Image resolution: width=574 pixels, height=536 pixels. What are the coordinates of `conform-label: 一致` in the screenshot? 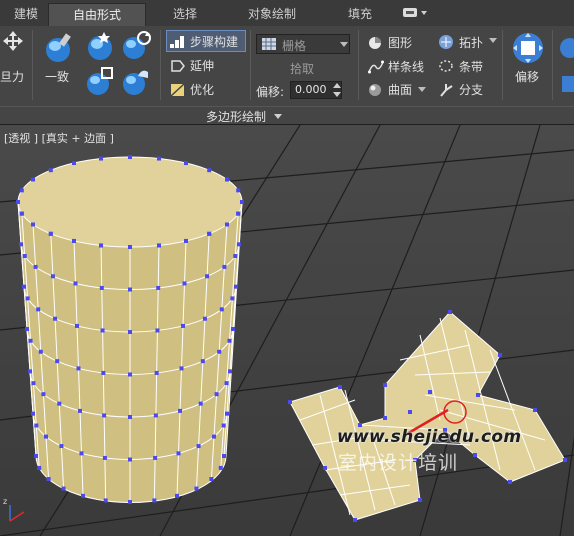 It's located at (57, 77).